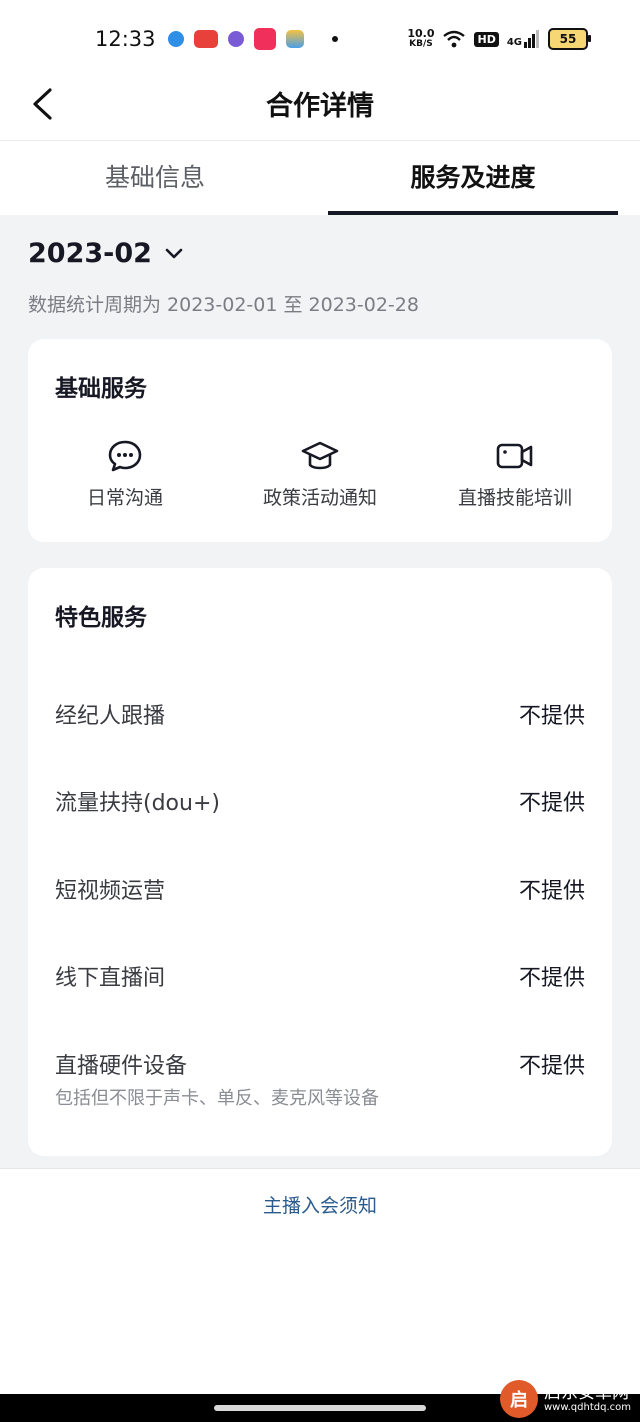  I want to click on video-notification-icon, so click(265, 39).